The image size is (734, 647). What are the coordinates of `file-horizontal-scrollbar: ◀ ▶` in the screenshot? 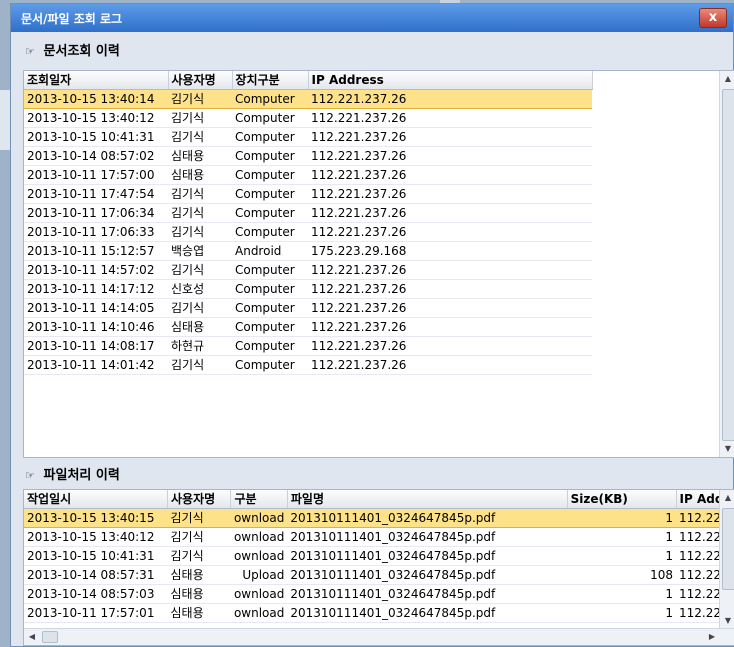 It's located at (379, 636).